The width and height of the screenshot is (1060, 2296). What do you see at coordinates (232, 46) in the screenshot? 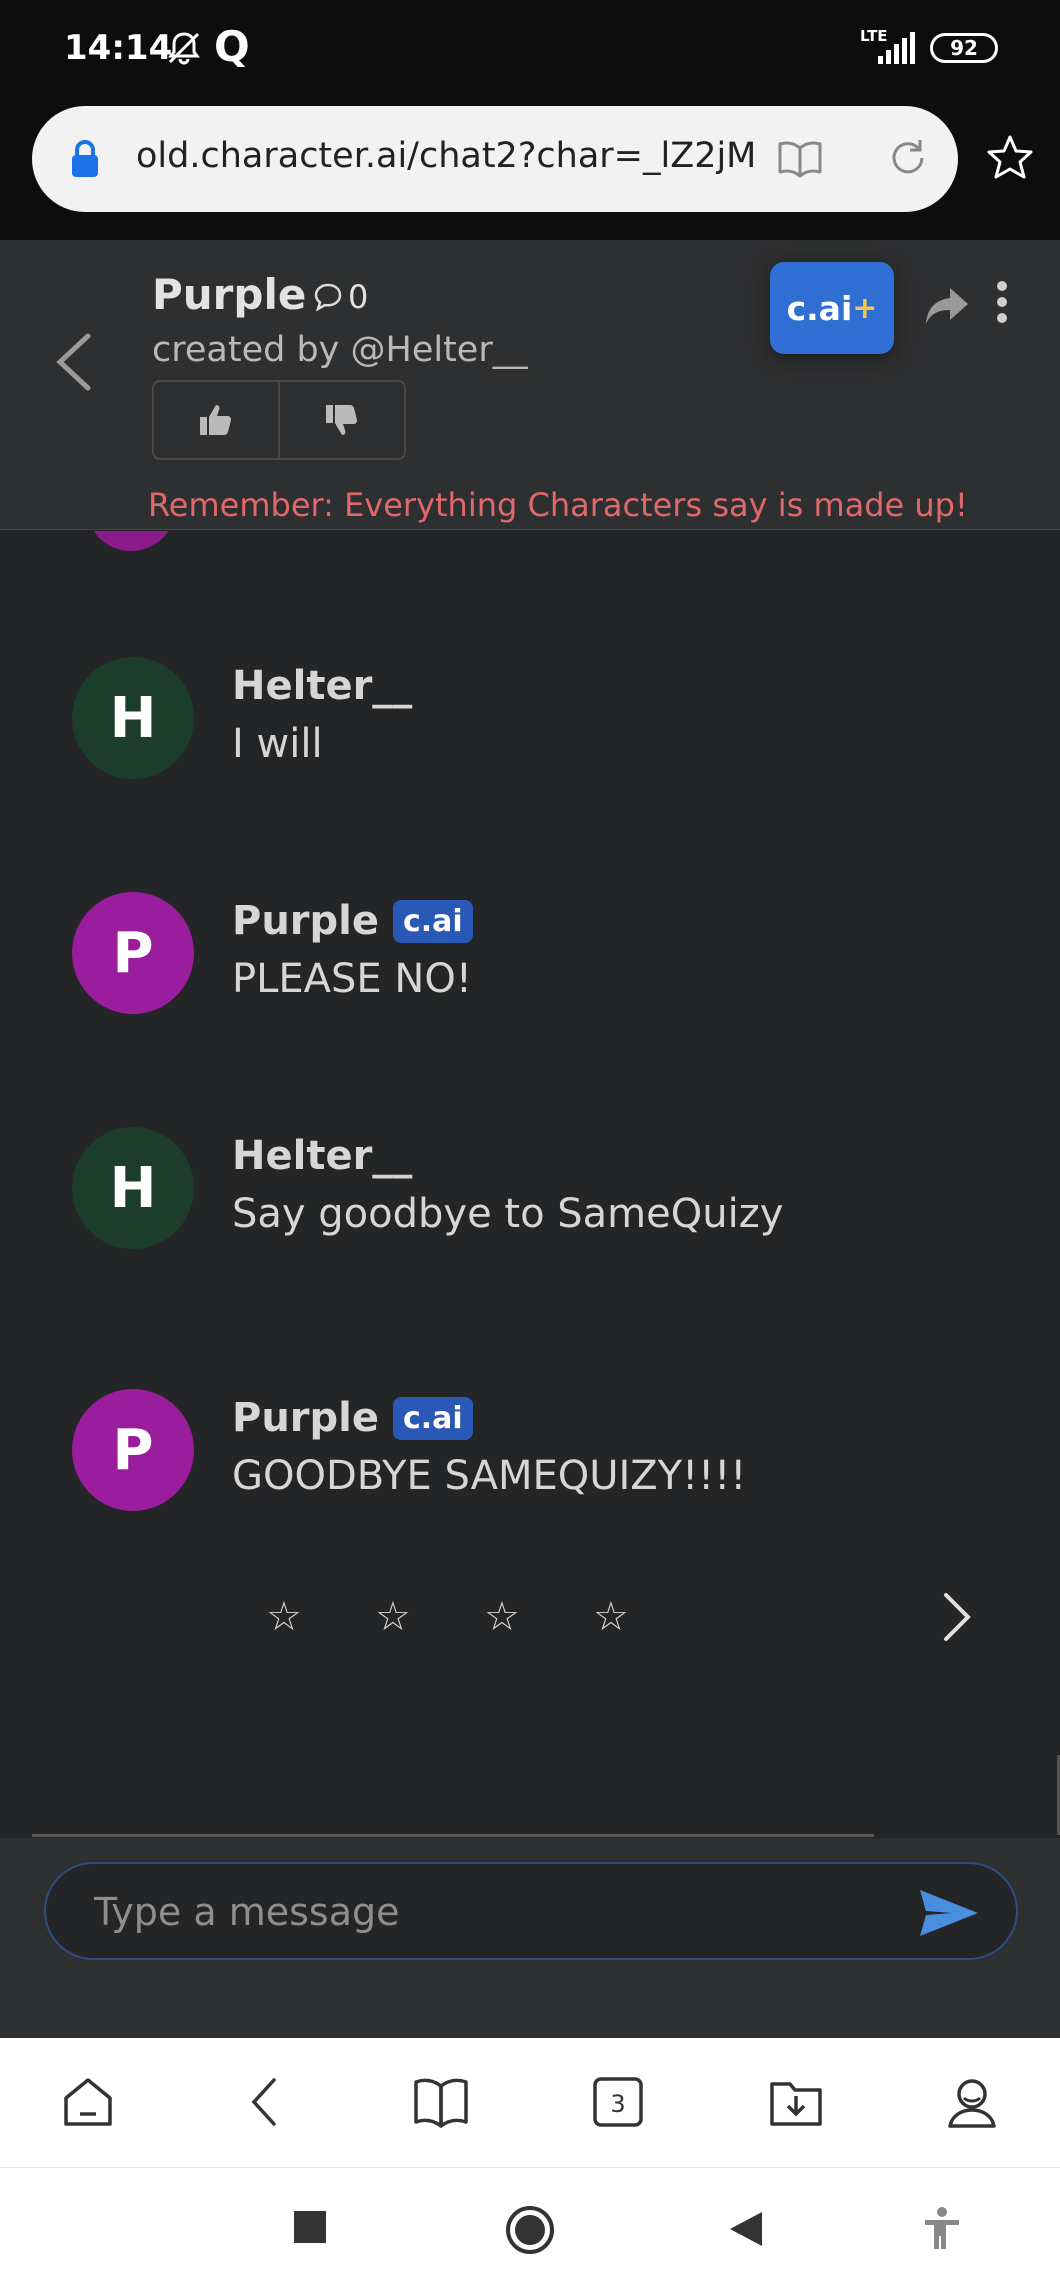
I see `q-app-icon: Q` at bounding box center [232, 46].